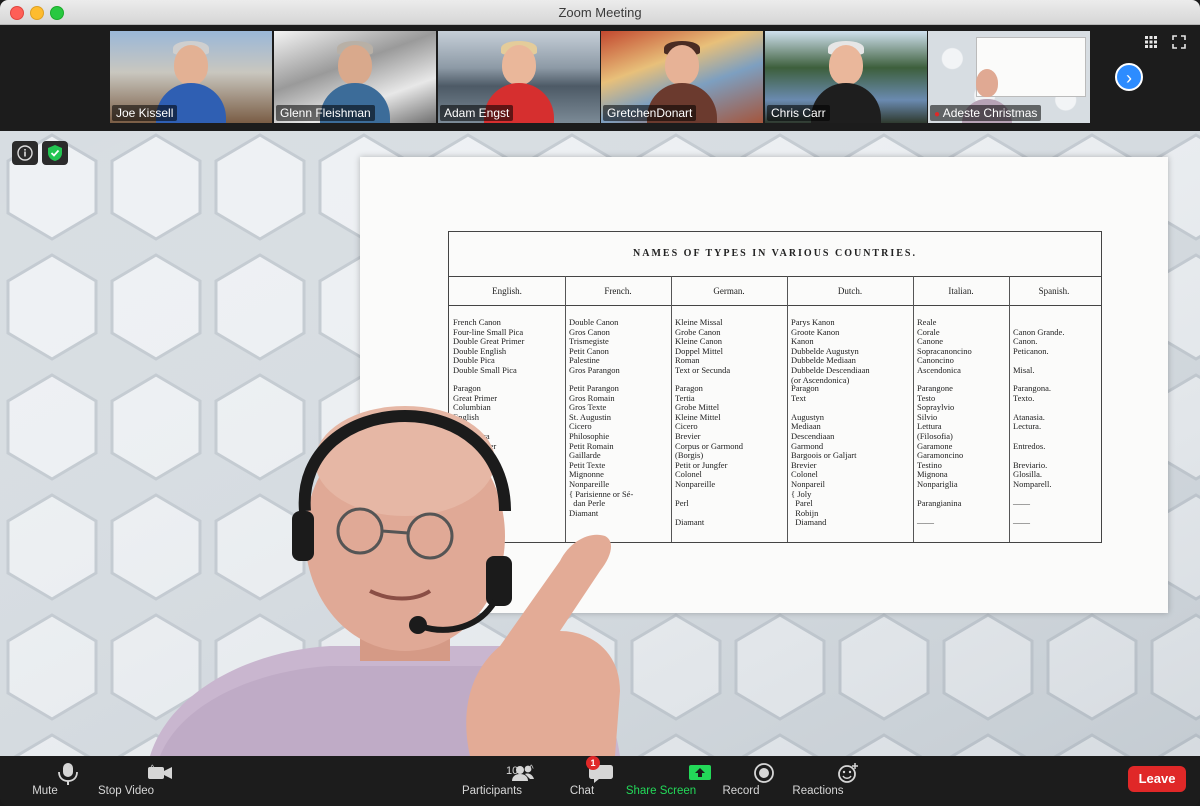  I want to click on participant-name: Adam Engst, so click(477, 113).